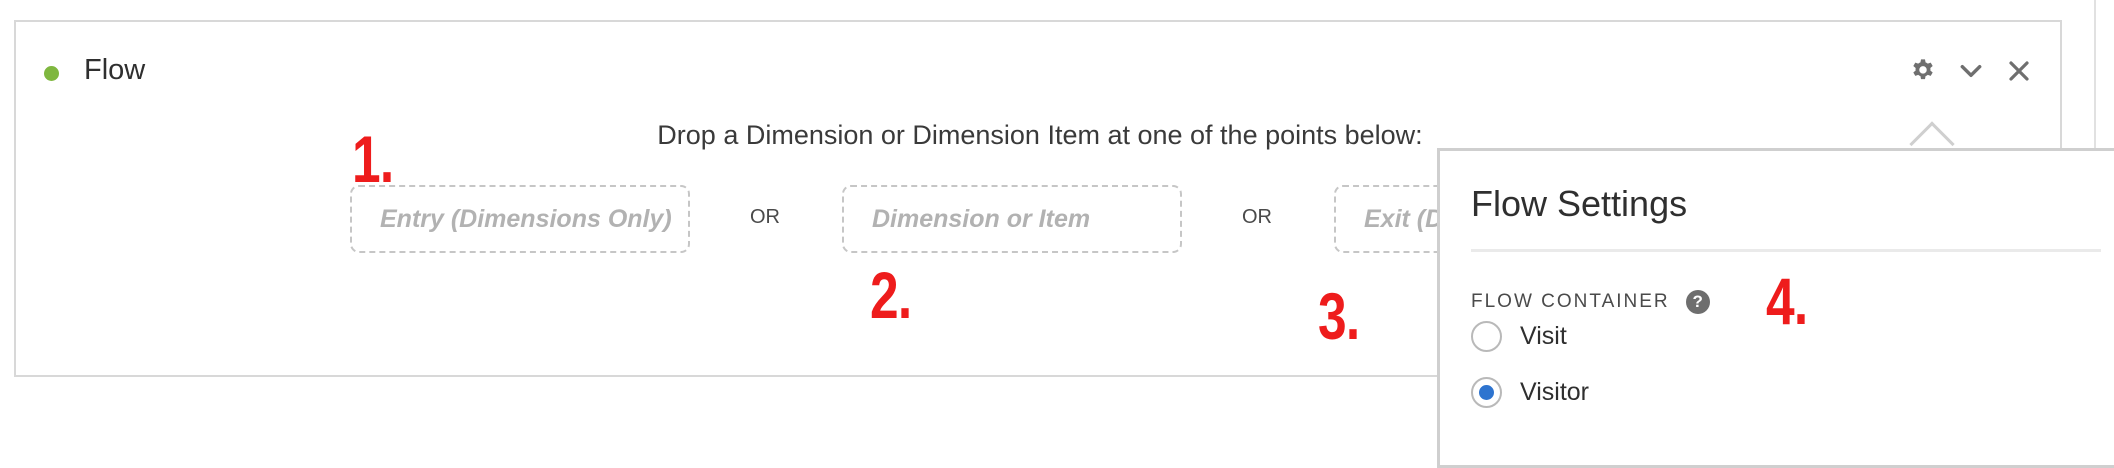  I want to click on radio-button-visit, so click(1486, 336).